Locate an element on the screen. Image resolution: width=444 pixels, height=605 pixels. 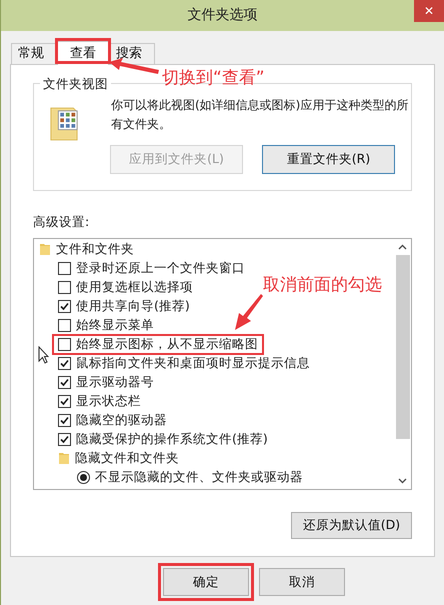
setting-label: 始终显示菜单 is located at coordinates (115, 325).